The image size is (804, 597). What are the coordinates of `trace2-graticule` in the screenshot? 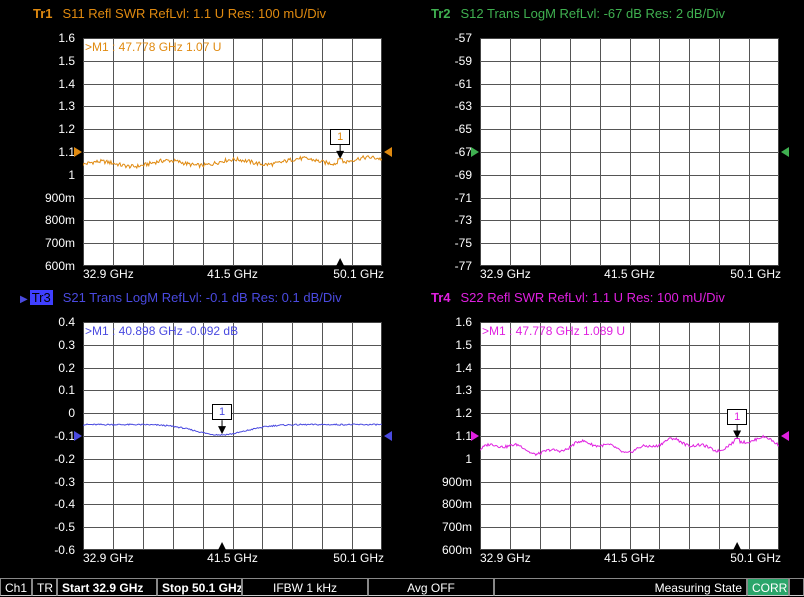 It's located at (629, 152).